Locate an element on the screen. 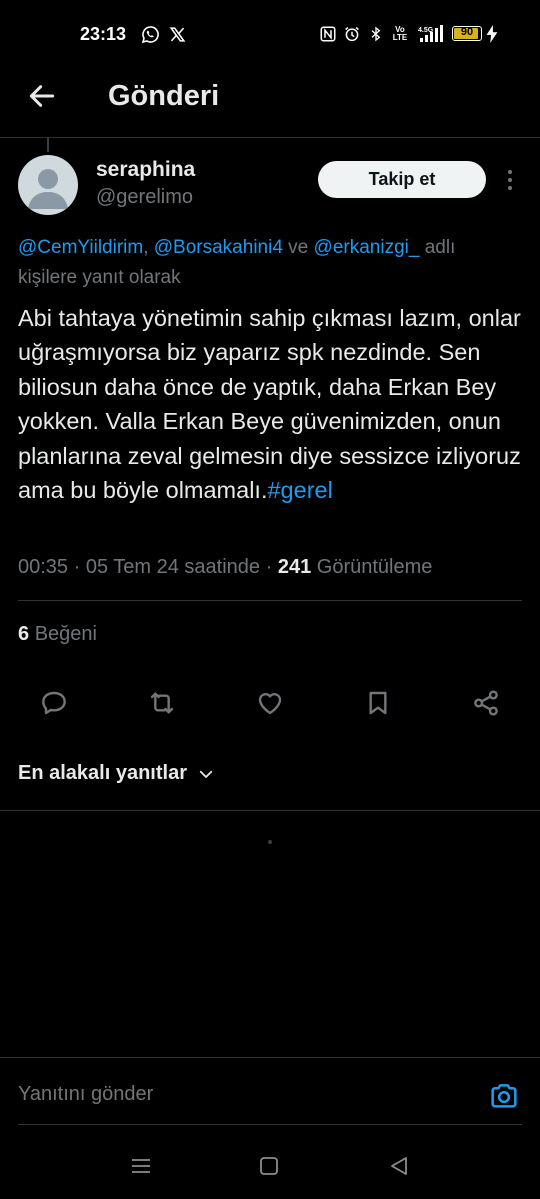 The height and width of the screenshot is (1199, 540). likes-stat: 6 Beğeni is located at coordinates (57, 634).